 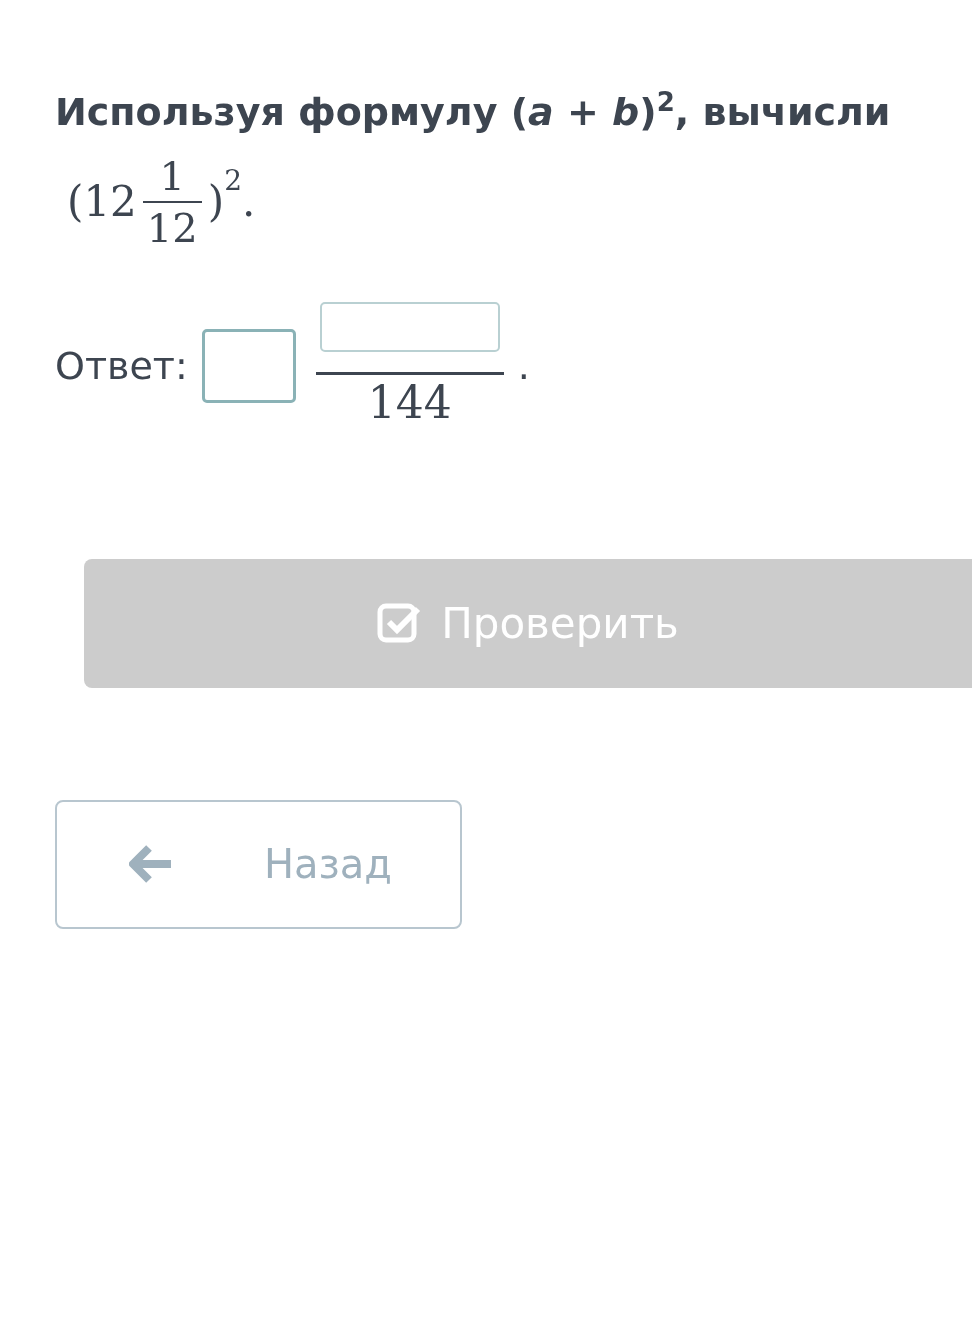 What do you see at coordinates (151, 864) in the screenshot?
I see `arrow-left-icon` at bounding box center [151, 864].